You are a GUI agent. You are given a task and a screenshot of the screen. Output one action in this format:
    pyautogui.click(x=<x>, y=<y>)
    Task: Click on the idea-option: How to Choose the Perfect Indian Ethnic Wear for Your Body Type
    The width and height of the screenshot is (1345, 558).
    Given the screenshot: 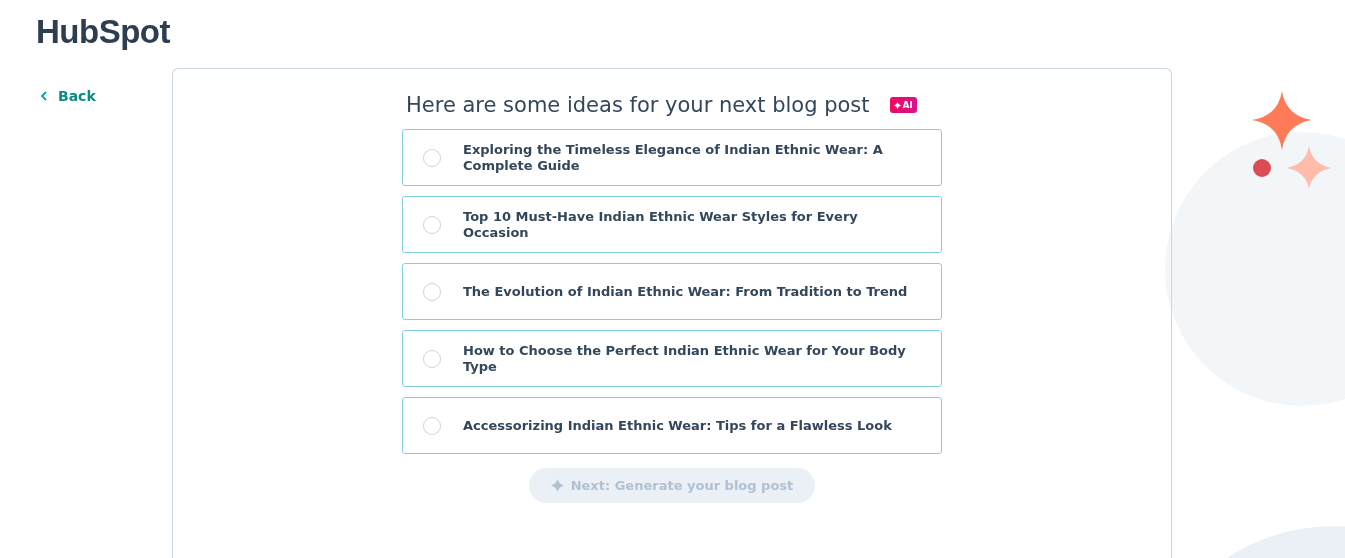 What is the action you would take?
    pyautogui.click(x=672, y=358)
    